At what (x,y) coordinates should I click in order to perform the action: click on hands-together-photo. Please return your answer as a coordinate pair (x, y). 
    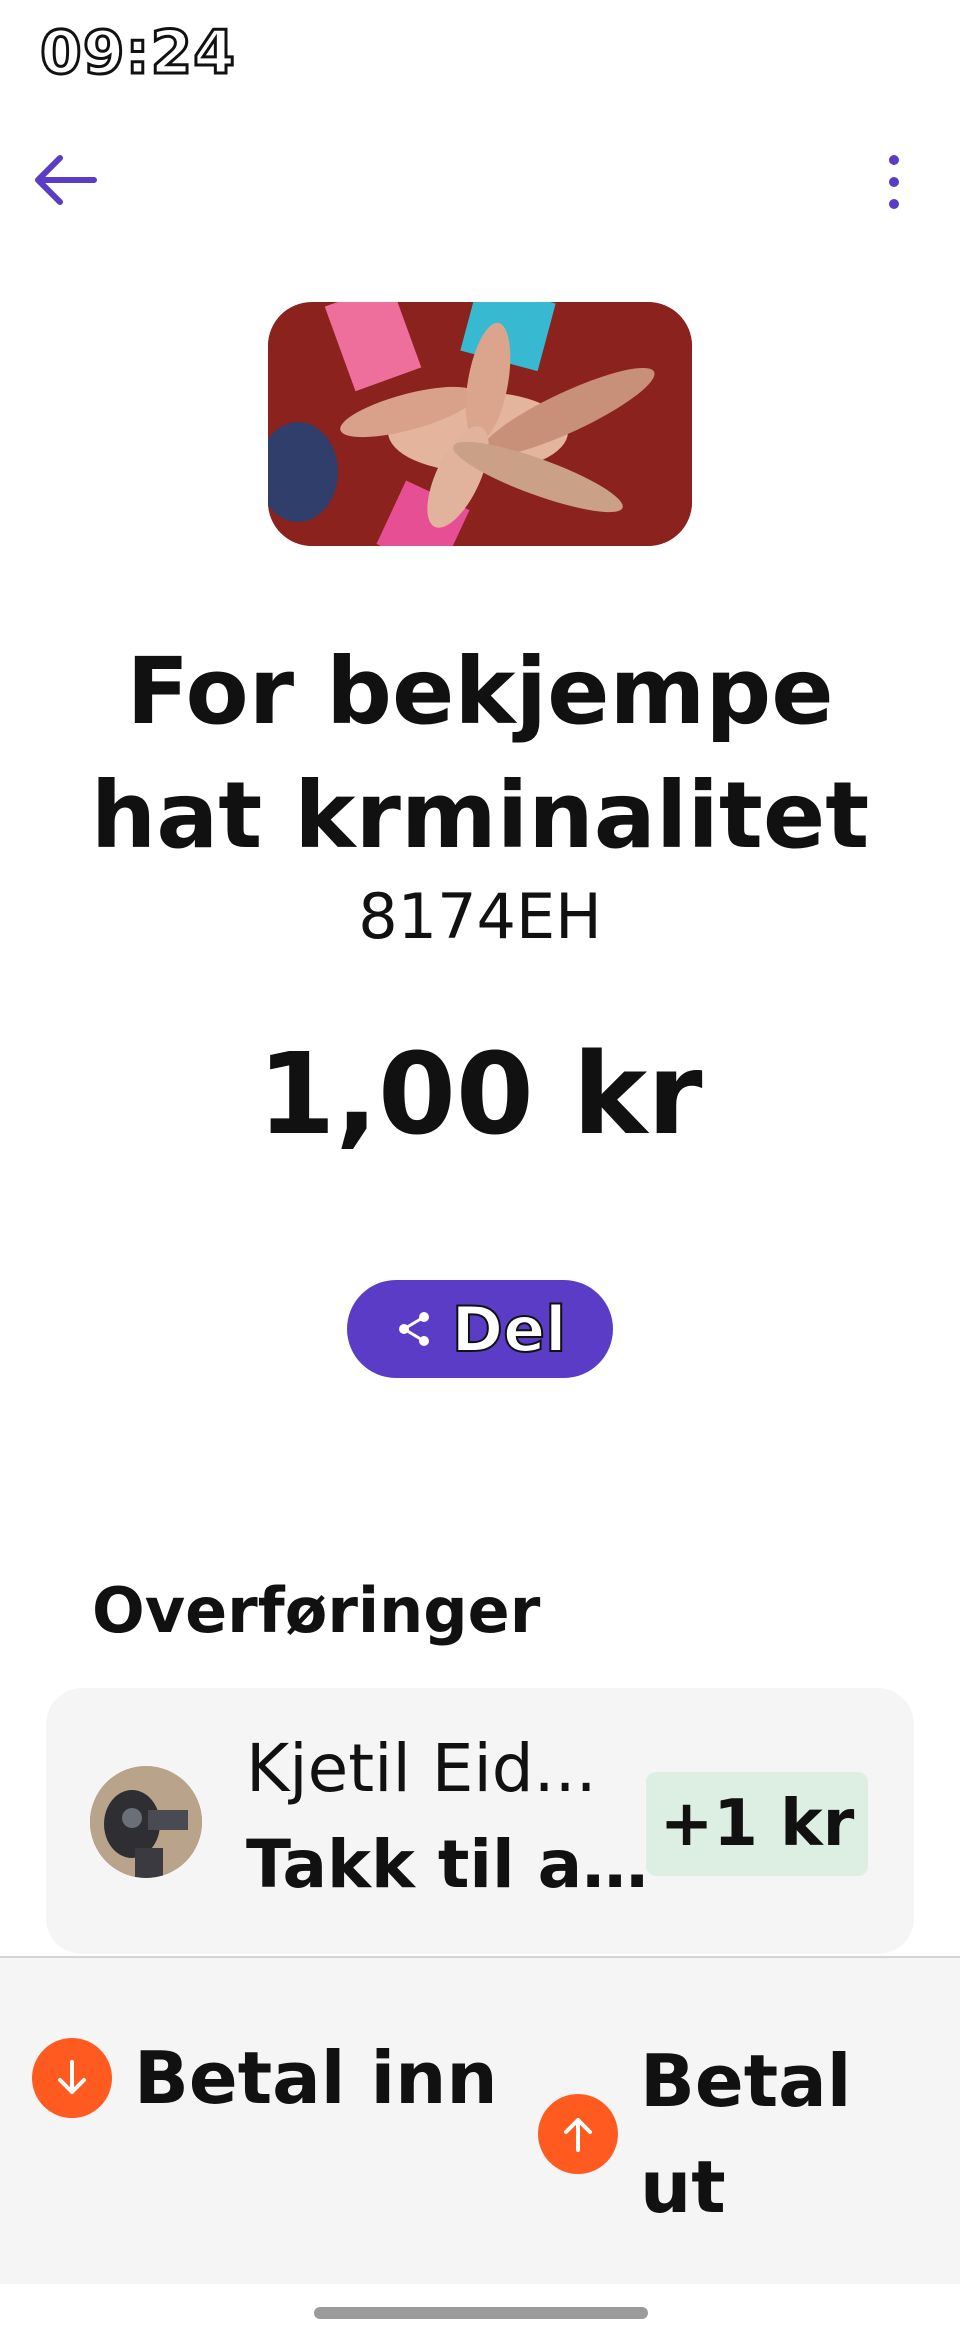
    Looking at the image, I should click on (480, 424).